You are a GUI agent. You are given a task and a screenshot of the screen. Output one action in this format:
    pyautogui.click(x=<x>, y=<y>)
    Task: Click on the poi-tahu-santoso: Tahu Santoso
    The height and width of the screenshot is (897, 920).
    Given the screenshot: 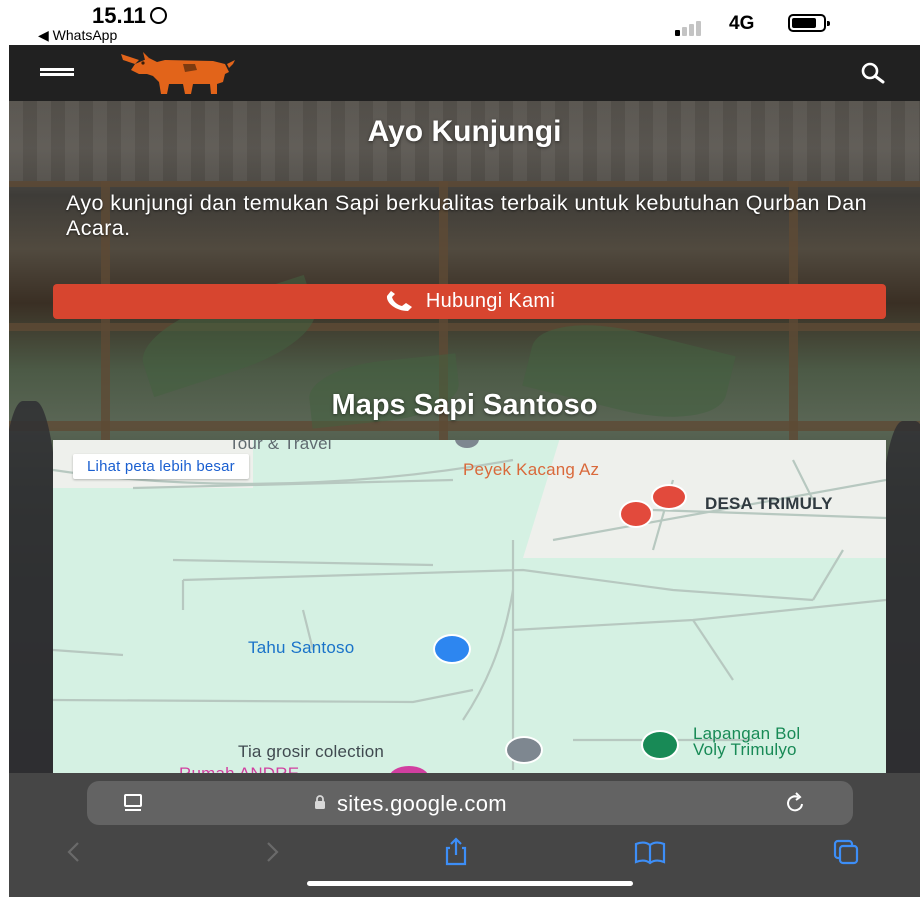 What is the action you would take?
    pyautogui.click(x=301, y=648)
    